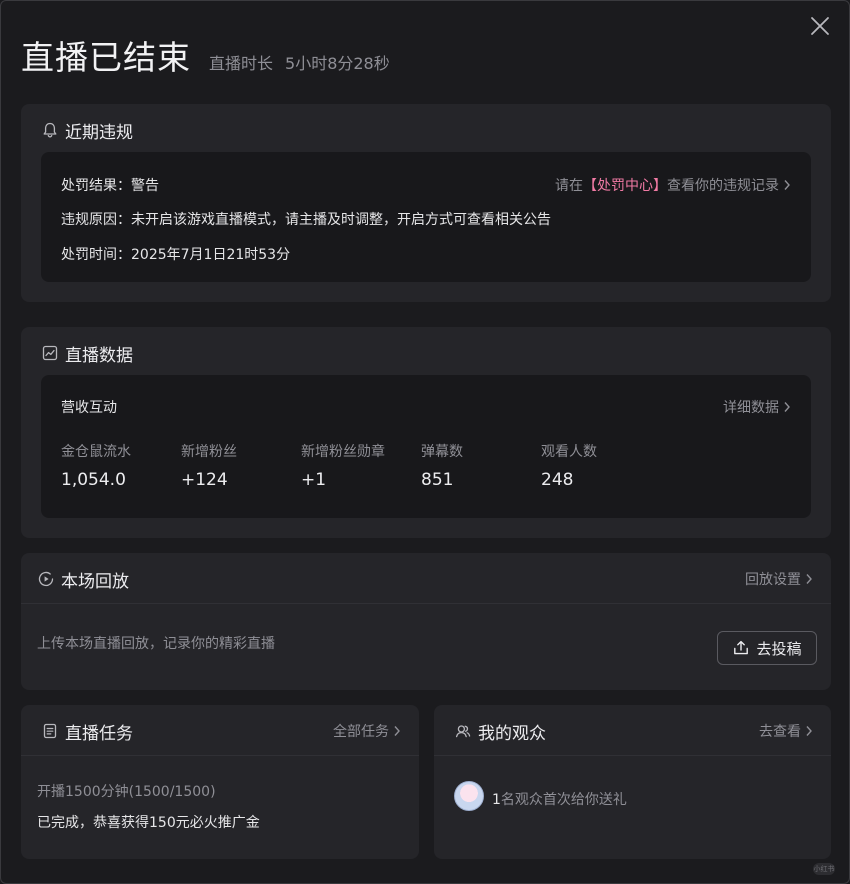 This screenshot has width=850, height=884. Describe the element at coordinates (306, 220) in the screenshot. I see `violation-reason: 违规原因：未开启该游戏直播模式，请主播及时调整，开启方式可查看相关公告` at that location.